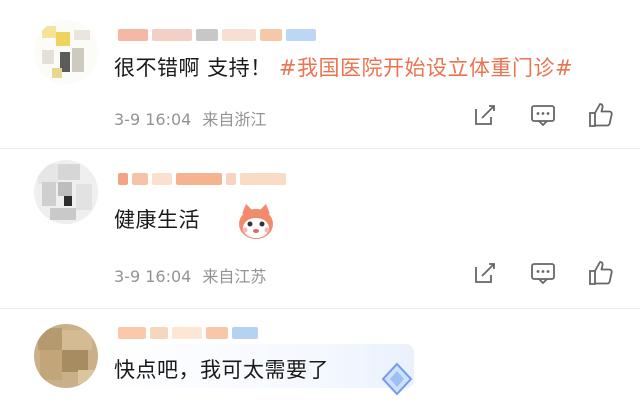 This screenshot has width=640, height=402. I want to click on comment-body: 快点吧，我可太需要了, so click(221, 370).